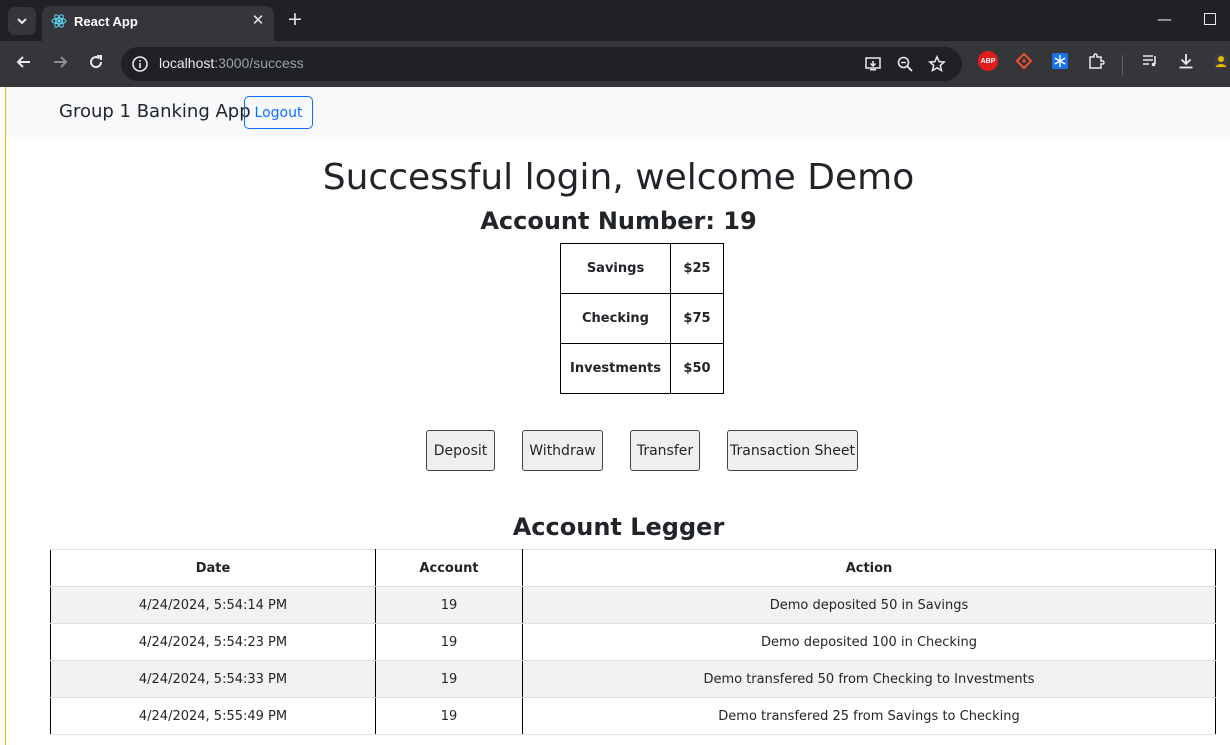 Image resolution: width=1230 pixels, height=745 pixels. What do you see at coordinates (278, 112) in the screenshot?
I see `logout-button: Logout` at bounding box center [278, 112].